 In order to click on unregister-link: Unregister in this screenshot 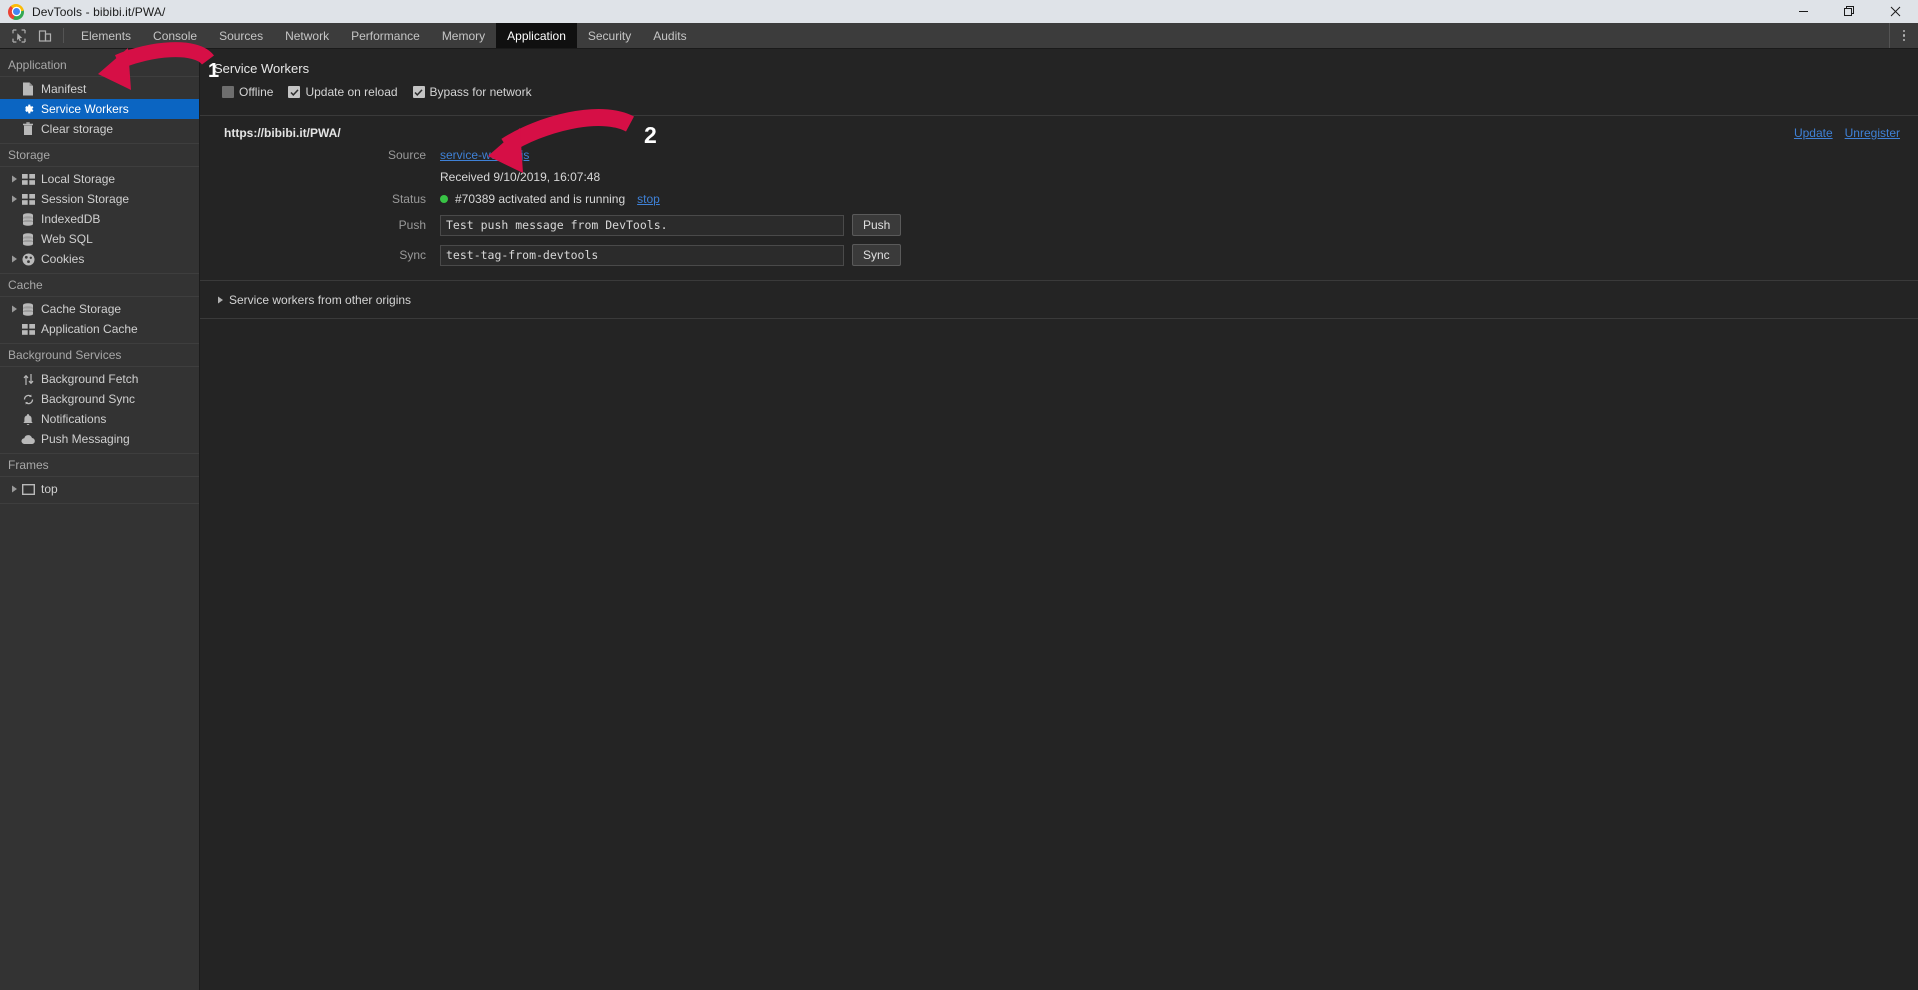, I will do `click(1872, 133)`.